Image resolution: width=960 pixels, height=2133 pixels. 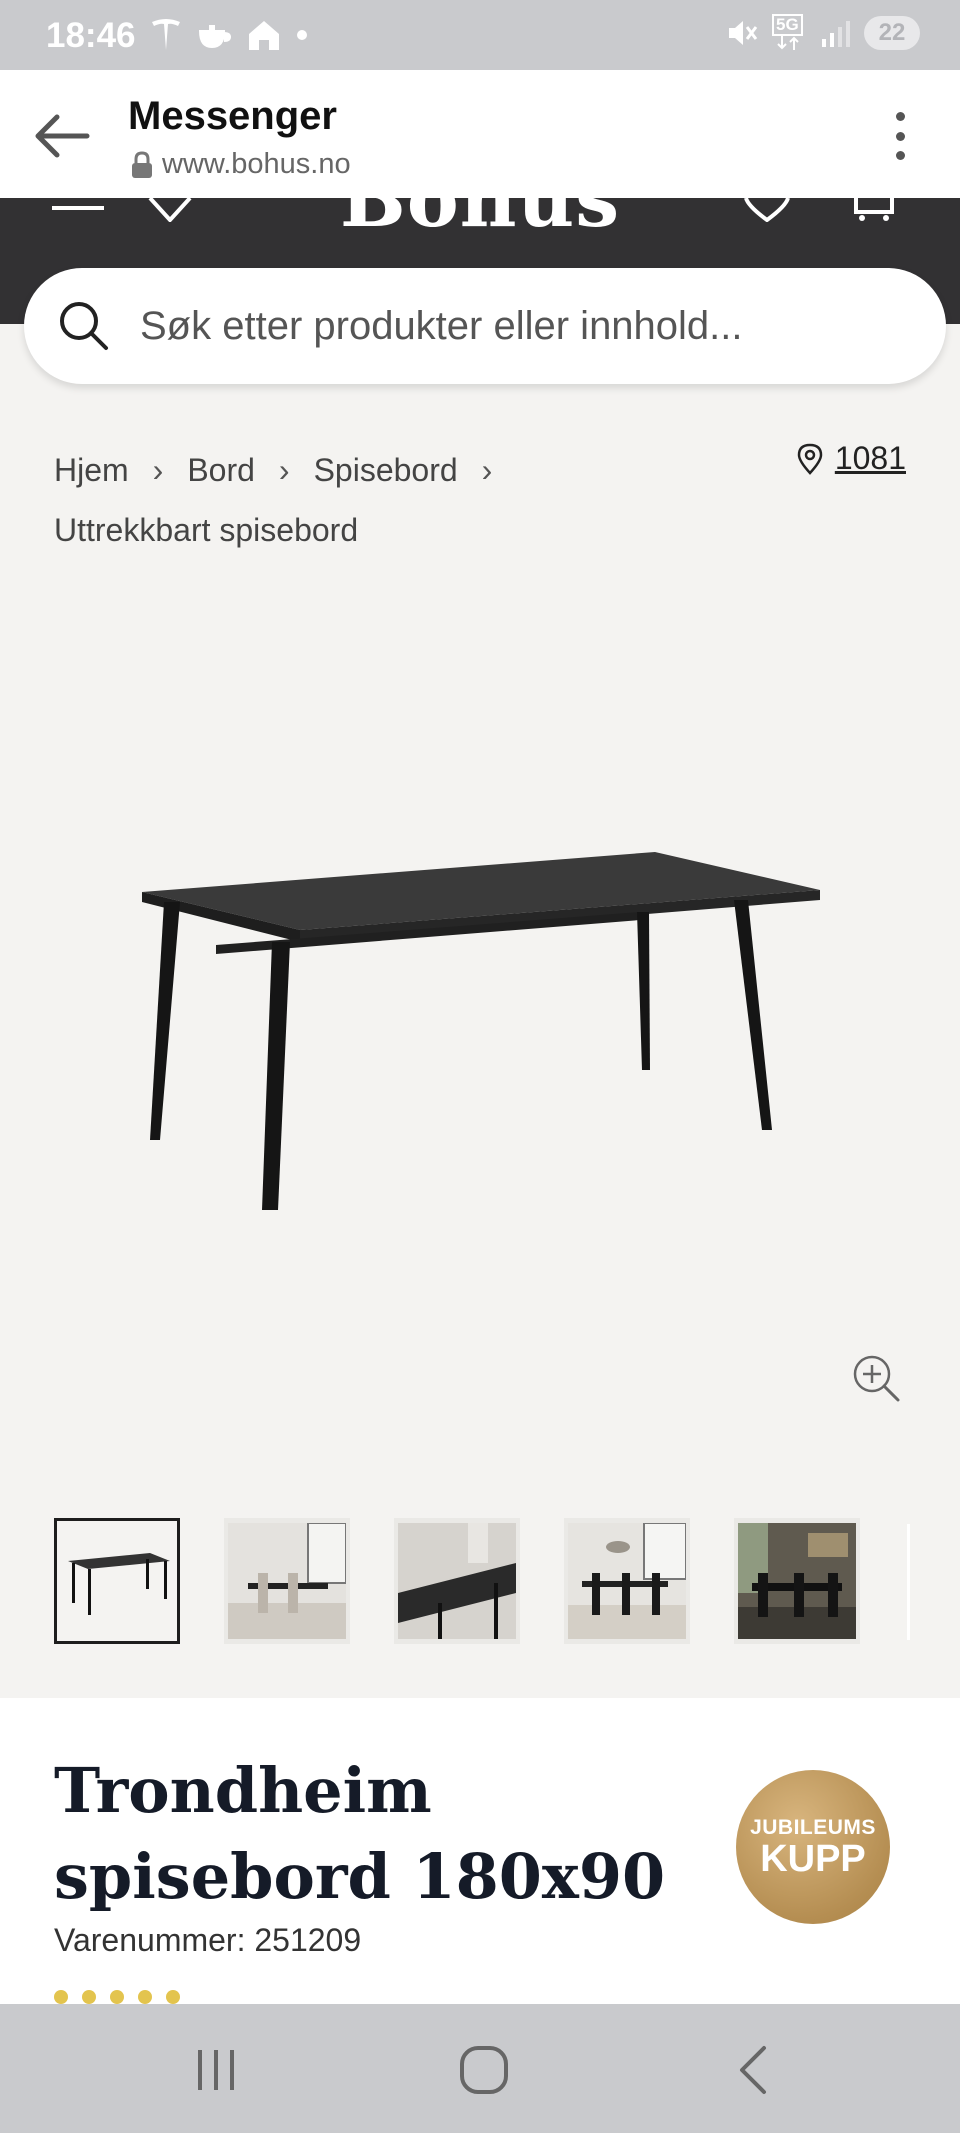 I want to click on breadcrumb-item-spisebord: Spisebord, so click(x=386, y=470).